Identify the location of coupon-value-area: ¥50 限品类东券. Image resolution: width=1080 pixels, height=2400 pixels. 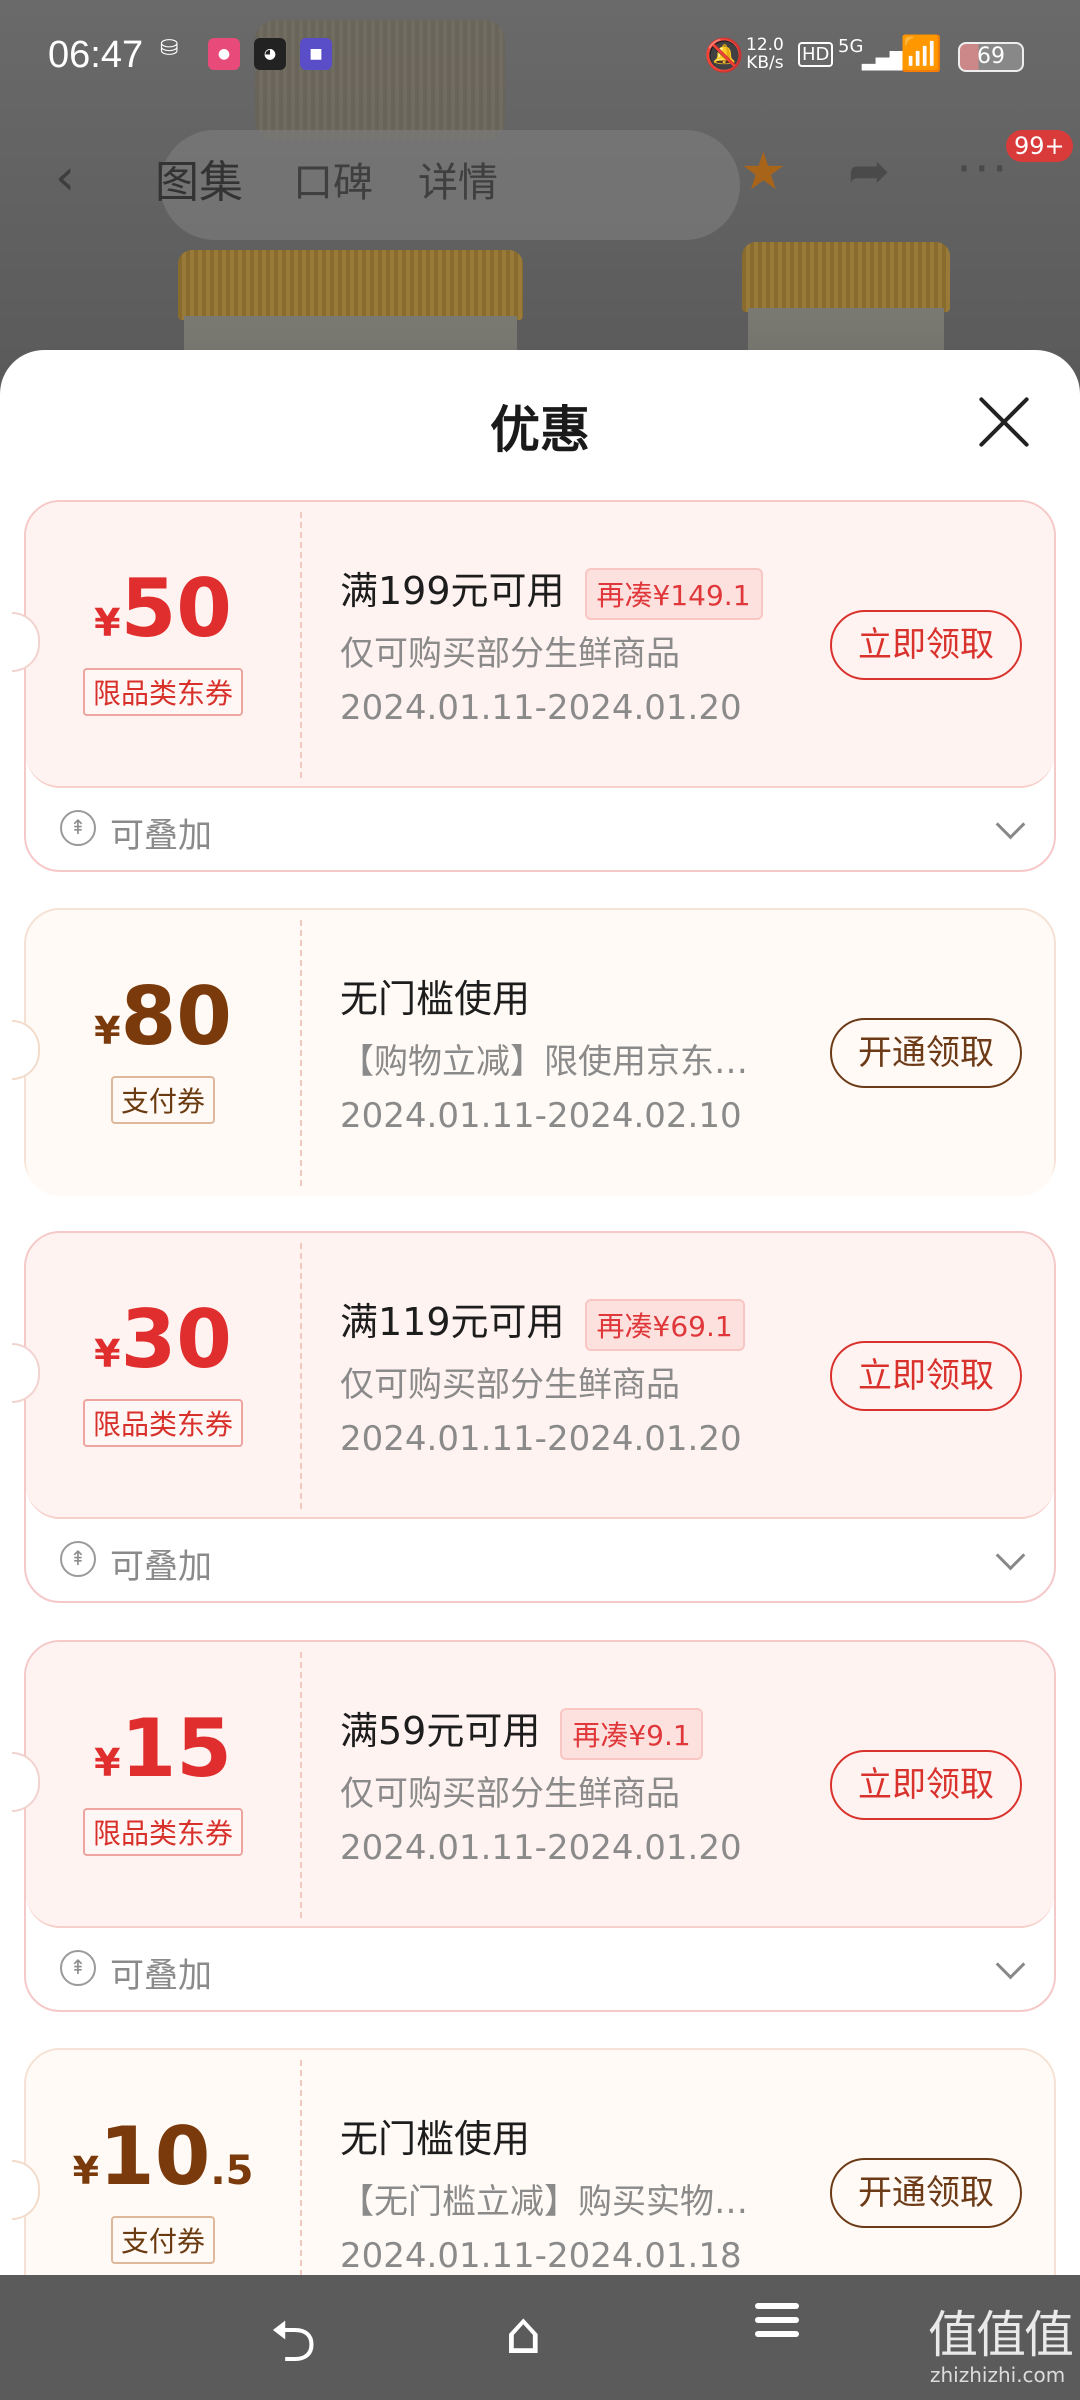
(163, 645).